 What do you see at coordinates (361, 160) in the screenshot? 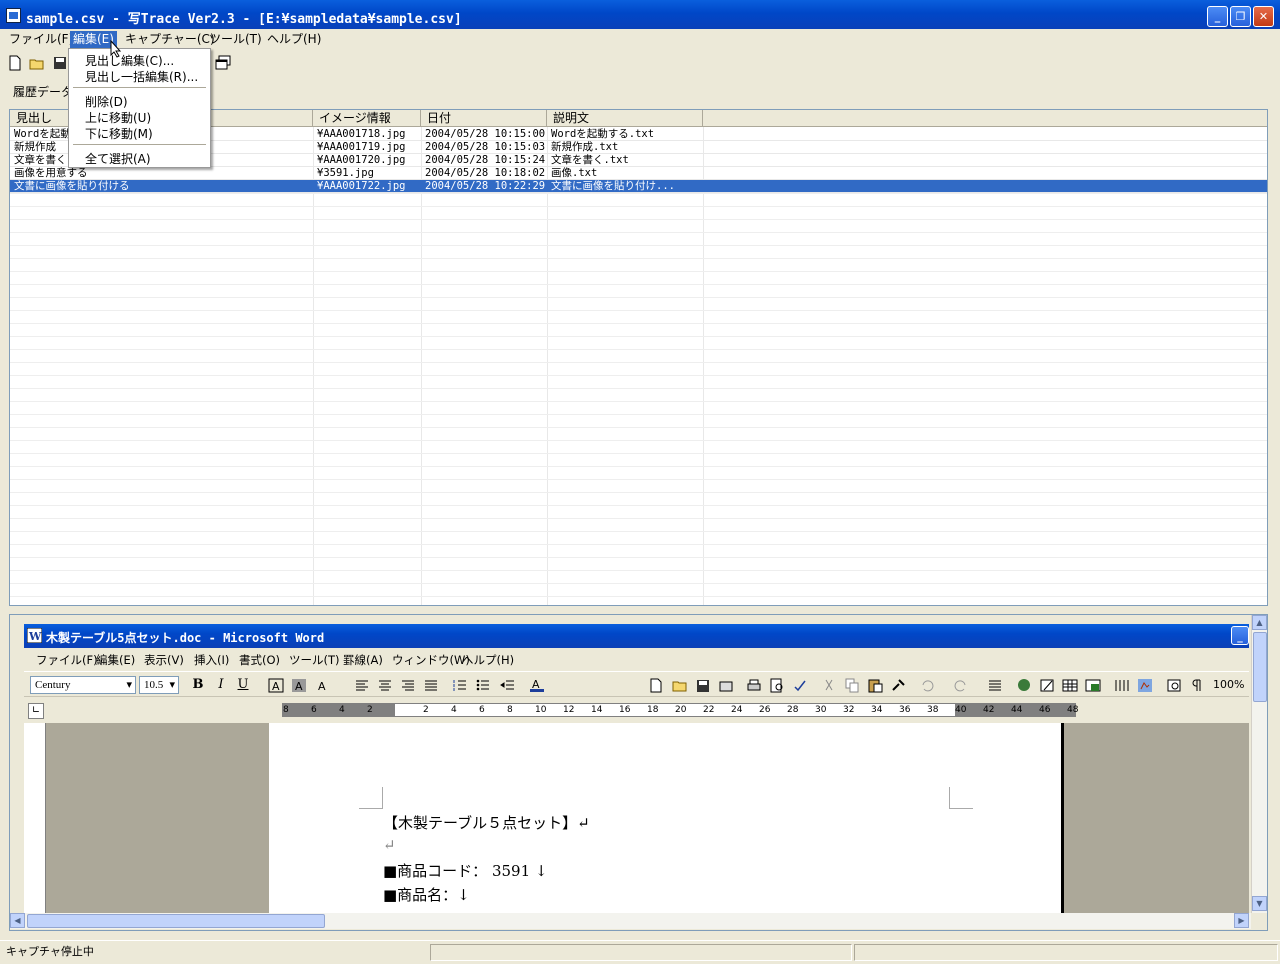
I see `row-image: ¥AAA001720.jpg` at bounding box center [361, 160].